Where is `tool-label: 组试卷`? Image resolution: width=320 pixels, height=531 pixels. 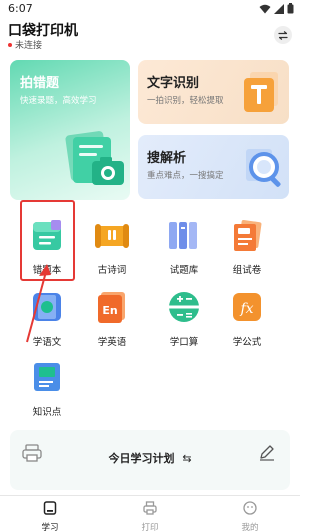
tool-label: 组试卷 is located at coordinates (247, 270).